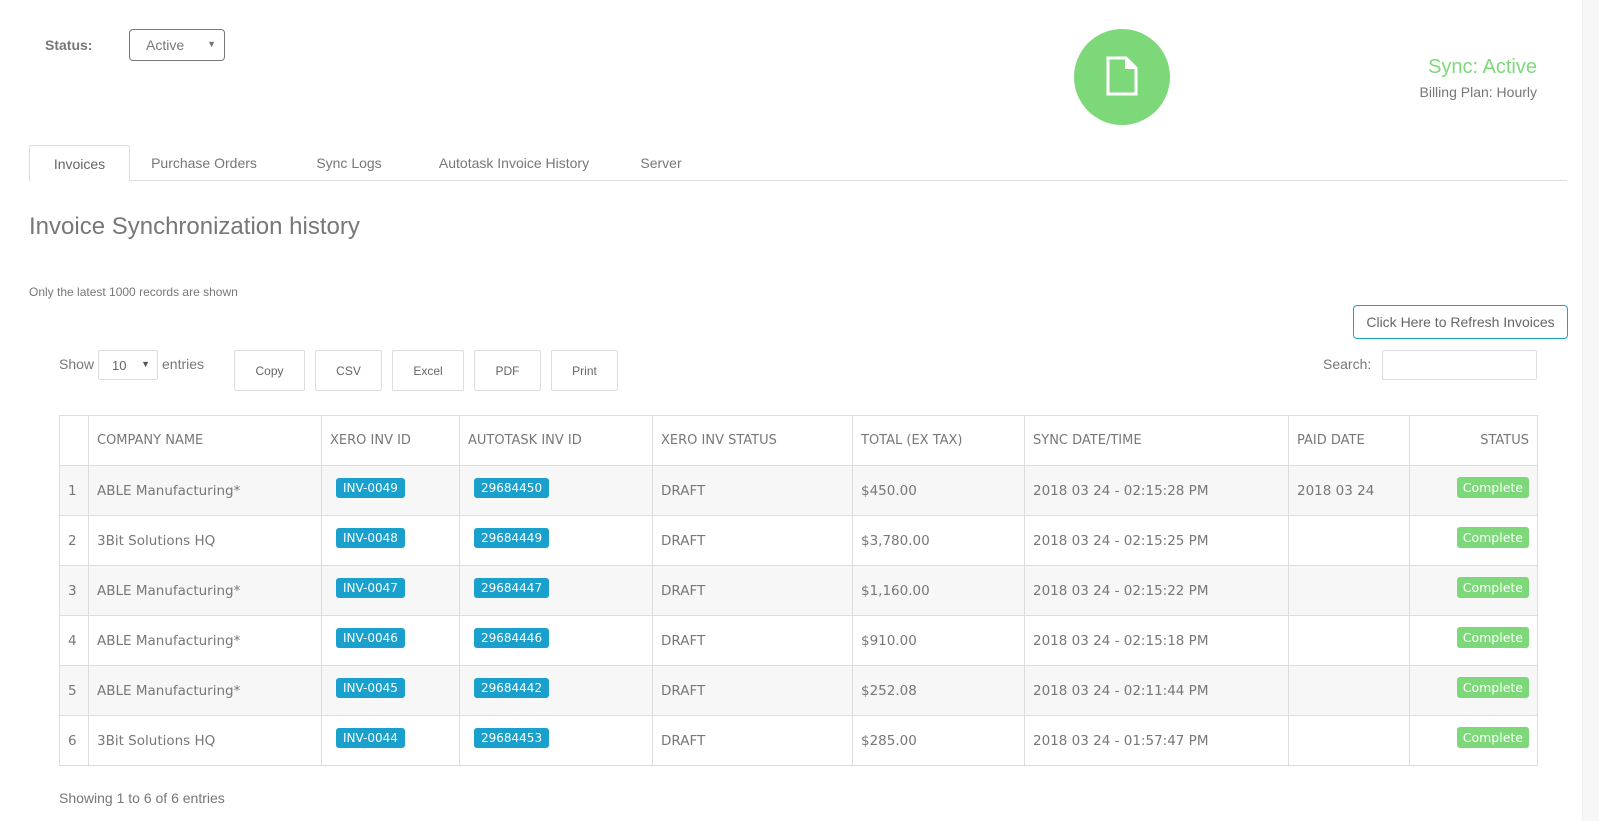 This screenshot has width=1599, height=821. What do you see at coordinates (74, 640) in the screenshot?
I see `row-index: 4` at bounding box center [74, 640].